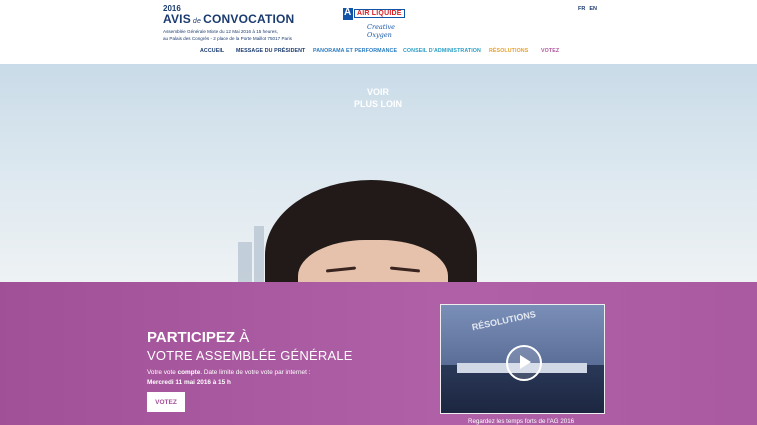  I want to click on participate-subtitle: VOTRE ASSEMBLÉE GÉNÉRALE, so click(250, 355).